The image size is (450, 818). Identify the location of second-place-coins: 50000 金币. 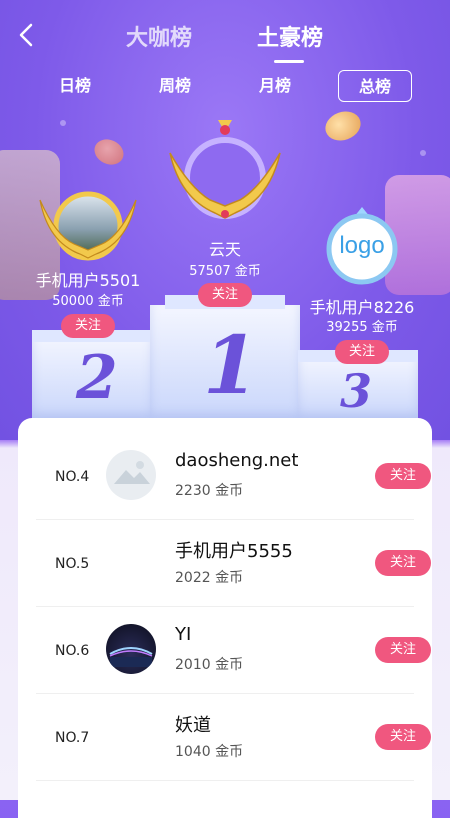
(88, 301).